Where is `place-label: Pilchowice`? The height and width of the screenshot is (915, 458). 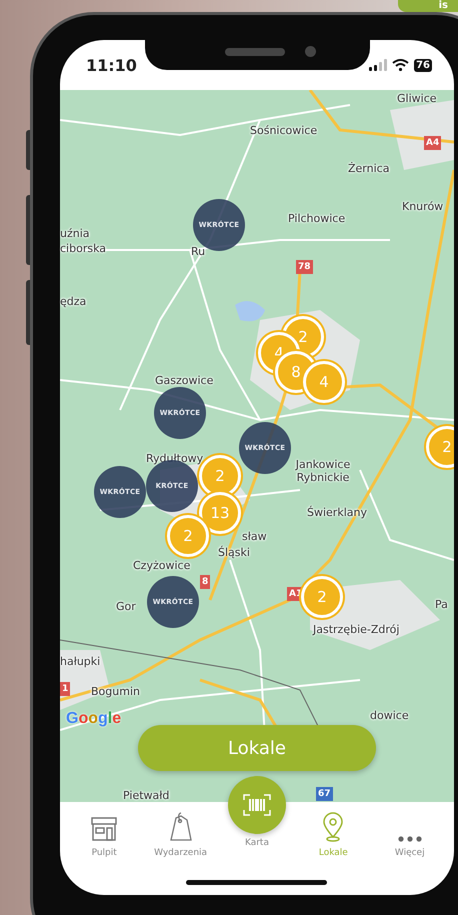
place-label: Pilchowice is located at coordinates (317, 218).